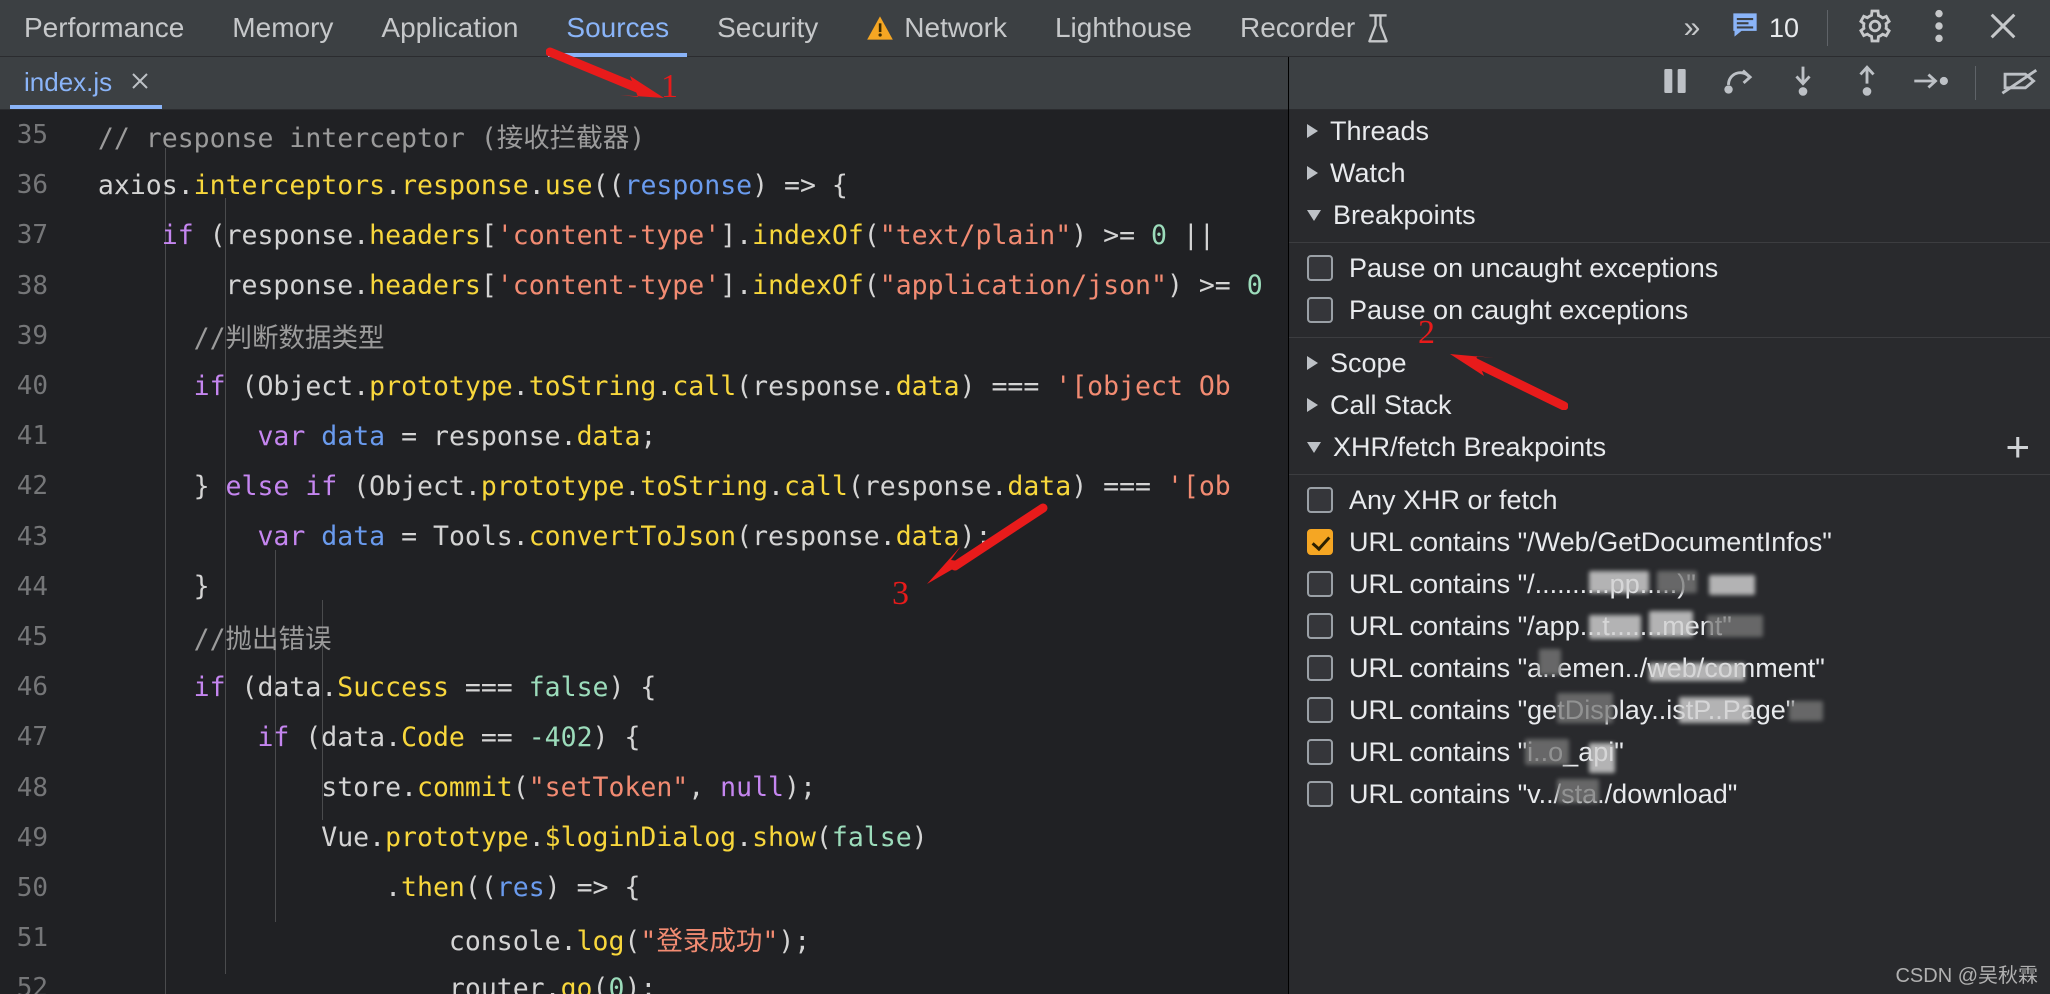  I want to click on line-number: 42, so click(31, 486).